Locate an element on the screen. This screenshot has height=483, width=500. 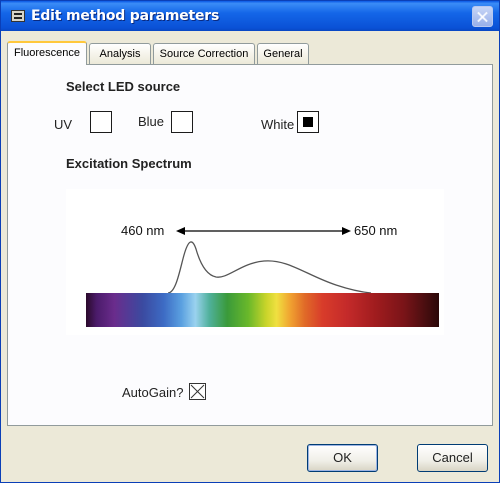
tab-general: General is located at coordinates (283, 53).